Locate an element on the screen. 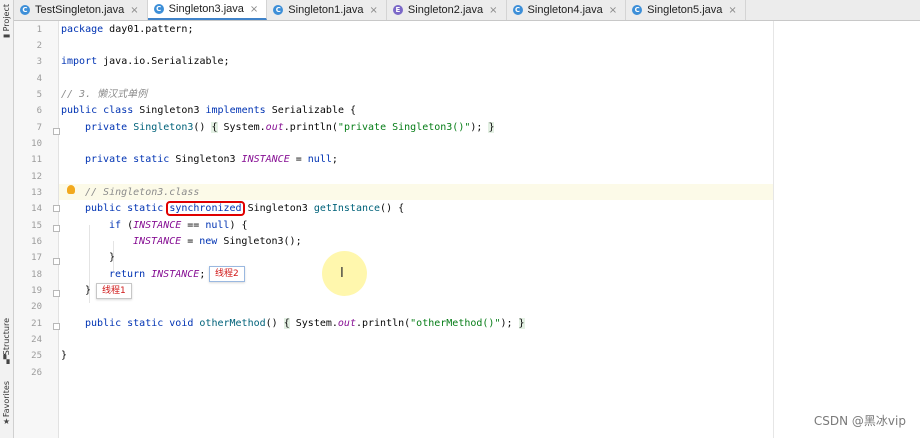 The image size is (920, 438). line-number: 1 is located at coordinates (39, 30).